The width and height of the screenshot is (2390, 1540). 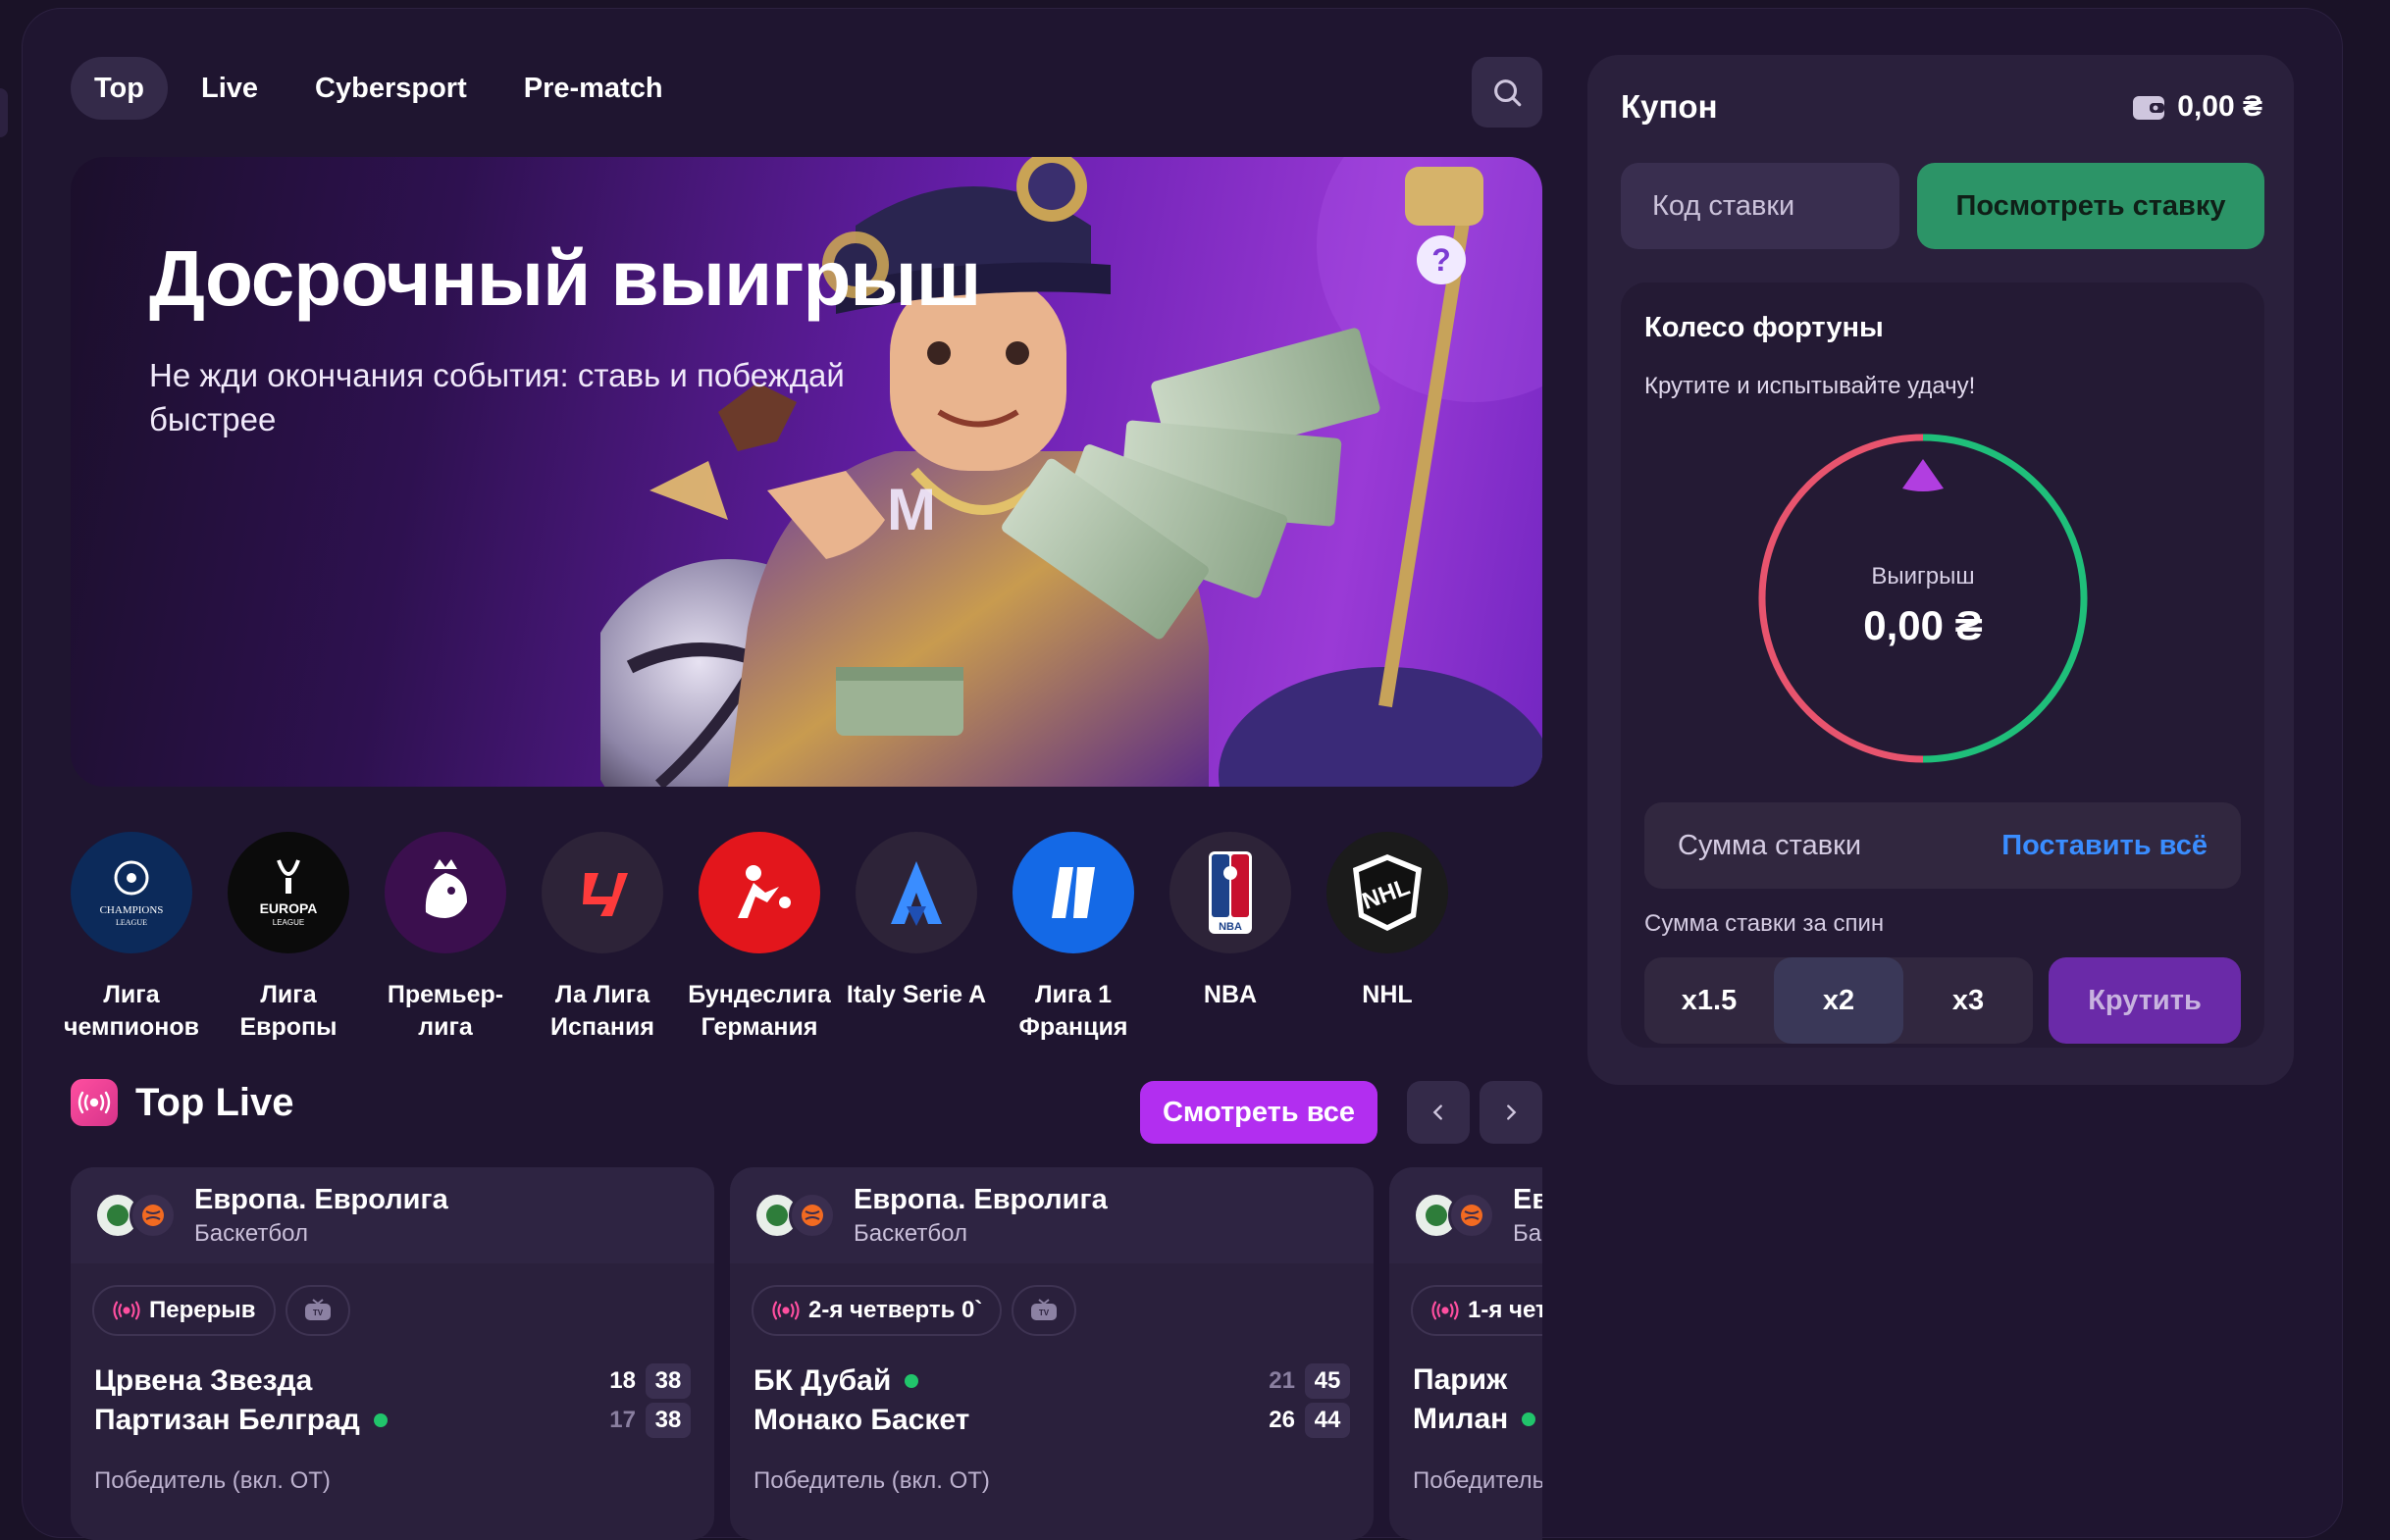 I want to click on view-bet-button: Посмотреть ставку, so click(x=2090, y=206).